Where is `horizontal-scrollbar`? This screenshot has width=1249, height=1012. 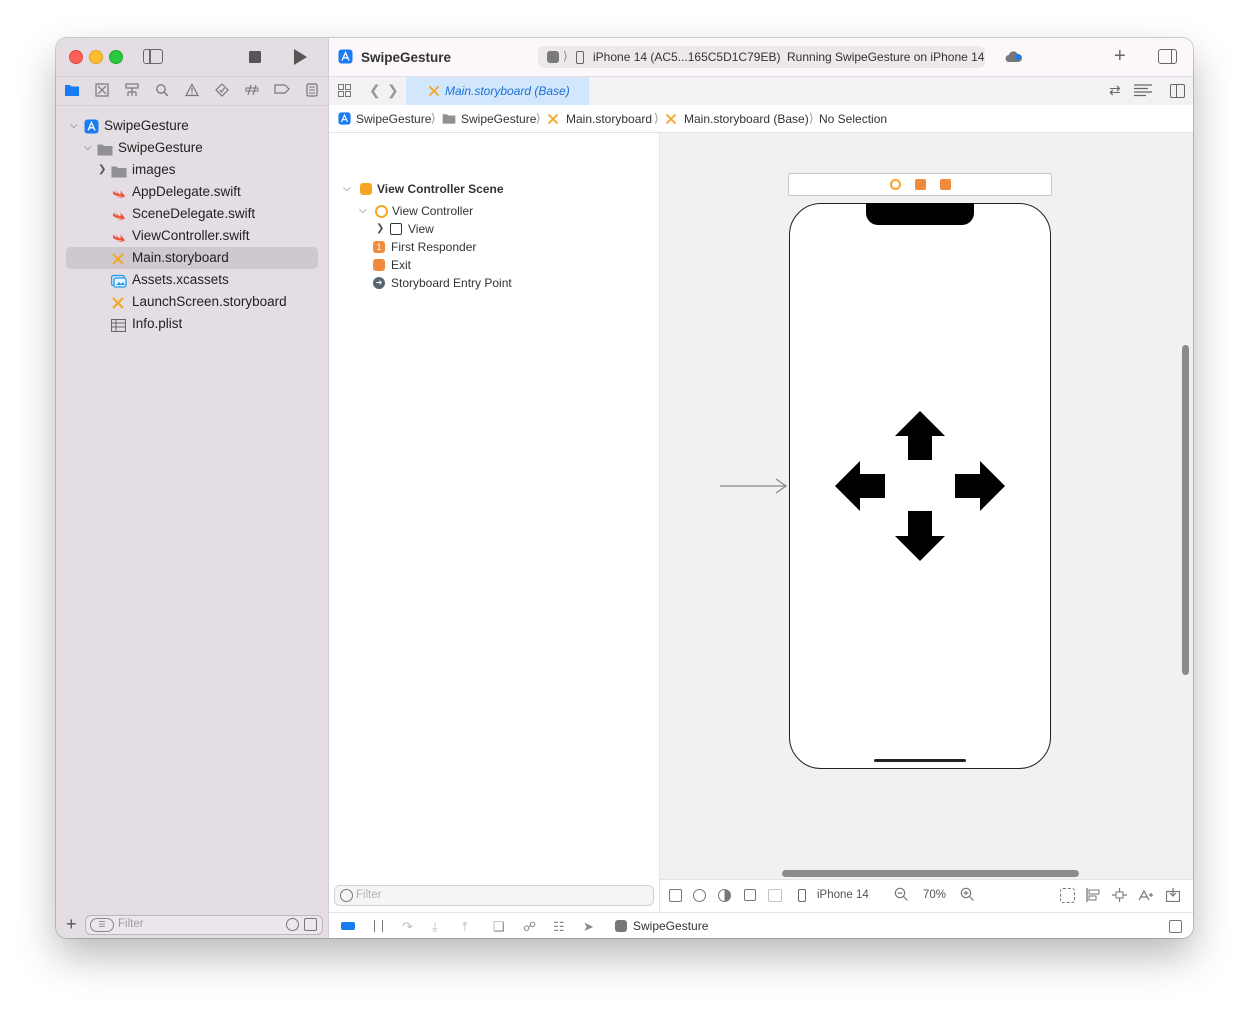 horizontal-scrollbar is located at coordinates (930, 873).